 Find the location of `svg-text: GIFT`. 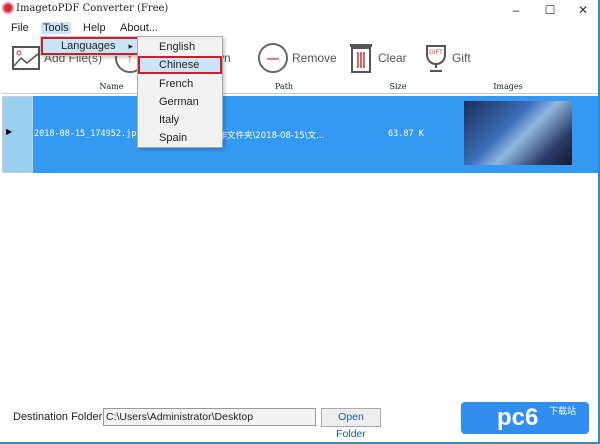

svg-text: GIFT is located at coordinates (436, 53).